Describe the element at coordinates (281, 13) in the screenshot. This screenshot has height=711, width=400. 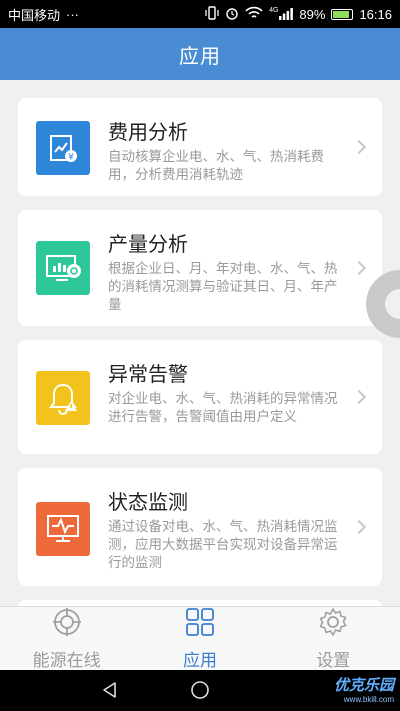
I see `signal-icon: 4G` at that location.